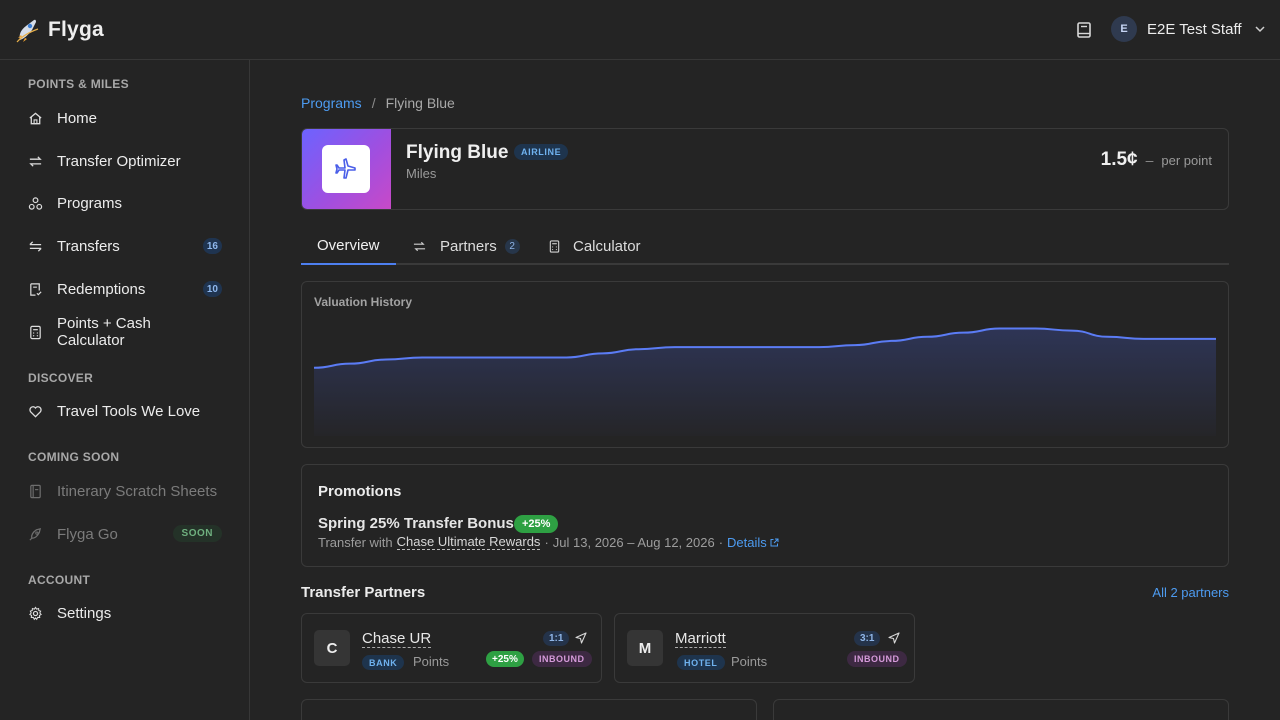 Image resolution: width=1280 pixels, height=720 pixels. What do you see at coordinates (421, 173) in the screenshot?
I see `program-unit: Miles` at bounding box center [421, 173].